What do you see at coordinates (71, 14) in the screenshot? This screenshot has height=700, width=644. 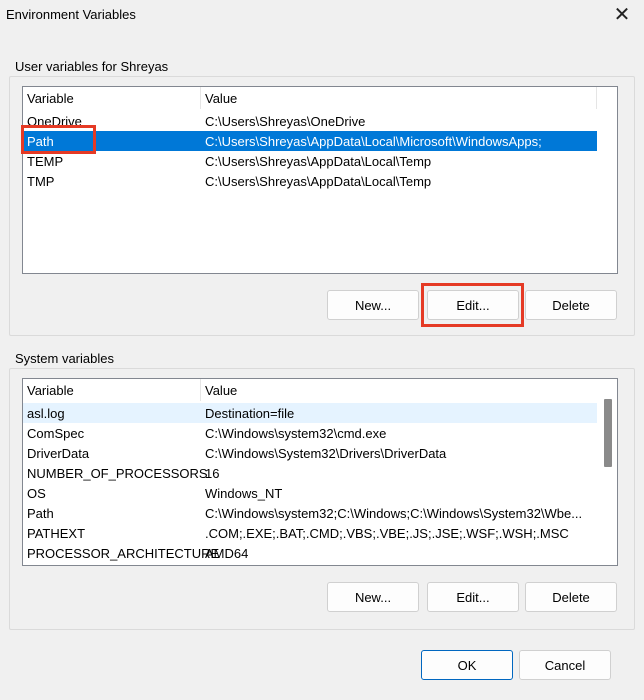 I see `window-title: Environment Variables` at bounding box center [71, 14].